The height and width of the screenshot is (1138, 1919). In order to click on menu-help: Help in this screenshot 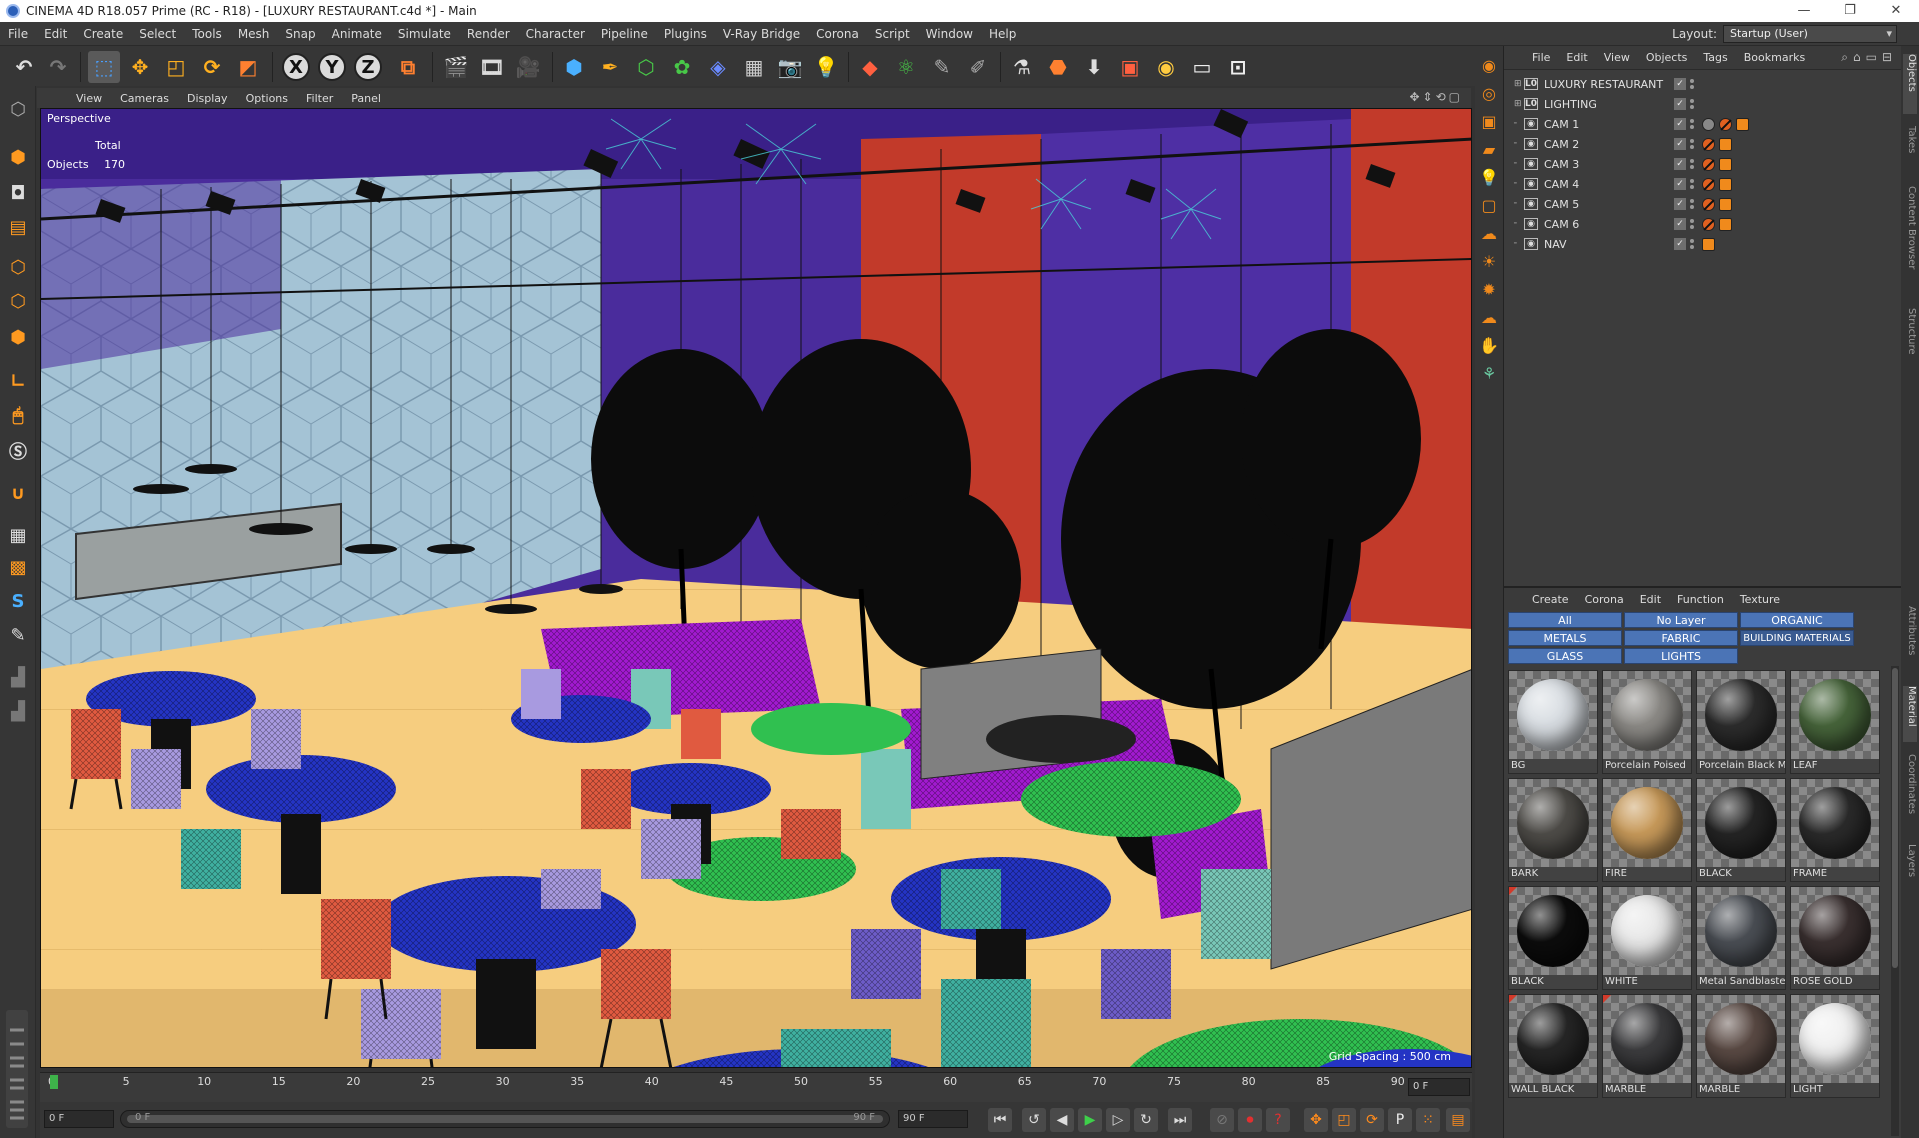, I will do `click(1002, 34)`.